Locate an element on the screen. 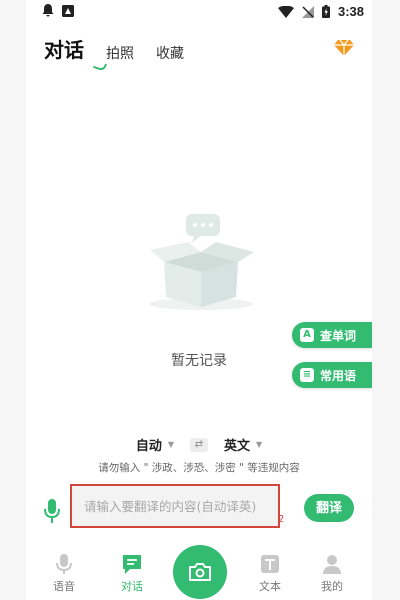  wifi-icon is located at coordinates (285, 11).